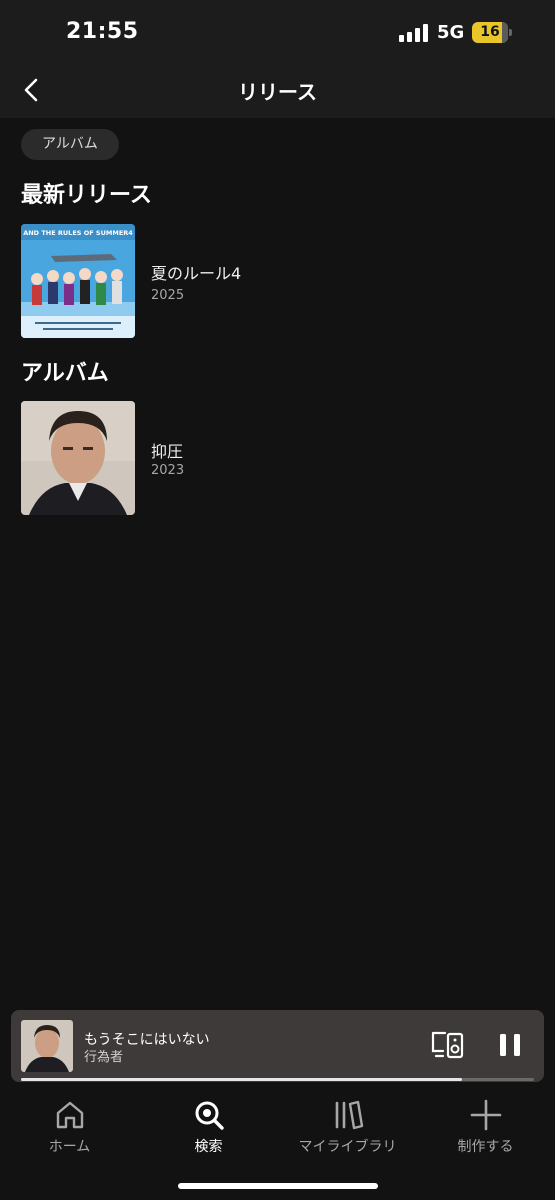  What do you see at coordinates (485, 1147) in the screenshot?
I see `nav-create-label: 制作する` at bounding box center [485, 1147].